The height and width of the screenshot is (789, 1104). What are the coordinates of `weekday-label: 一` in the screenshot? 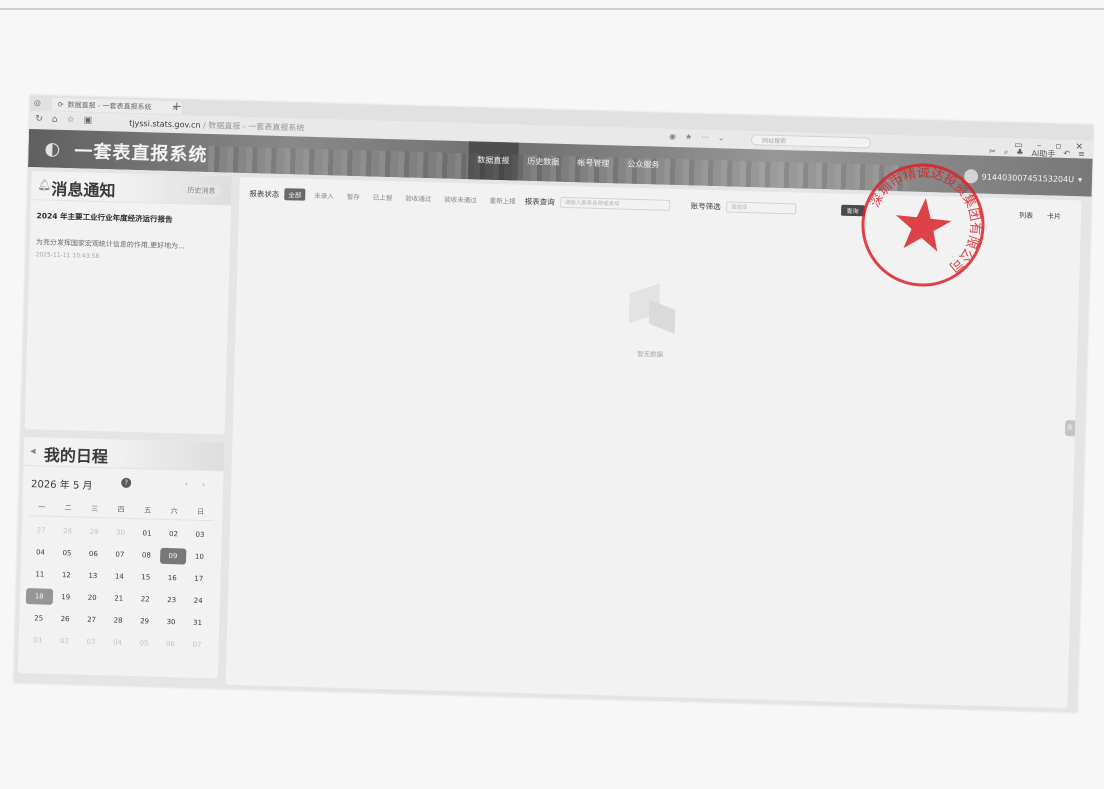 It's located at (42, 508).